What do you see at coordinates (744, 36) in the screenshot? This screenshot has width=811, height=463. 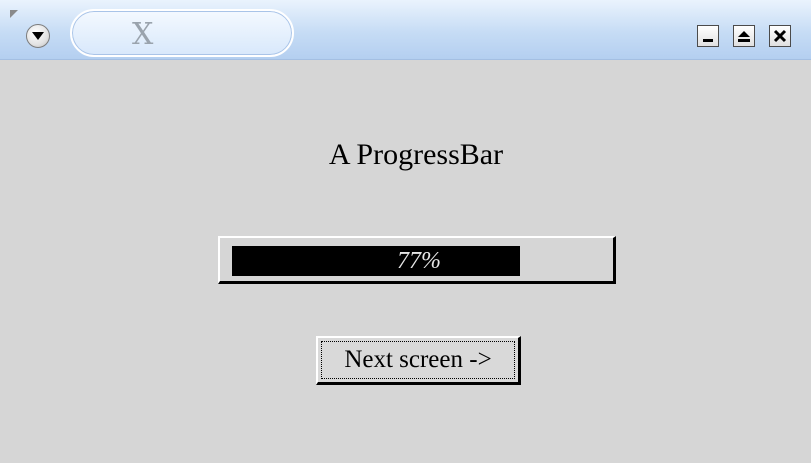 I see `maximize-icon` at bounding box center [744, 36].